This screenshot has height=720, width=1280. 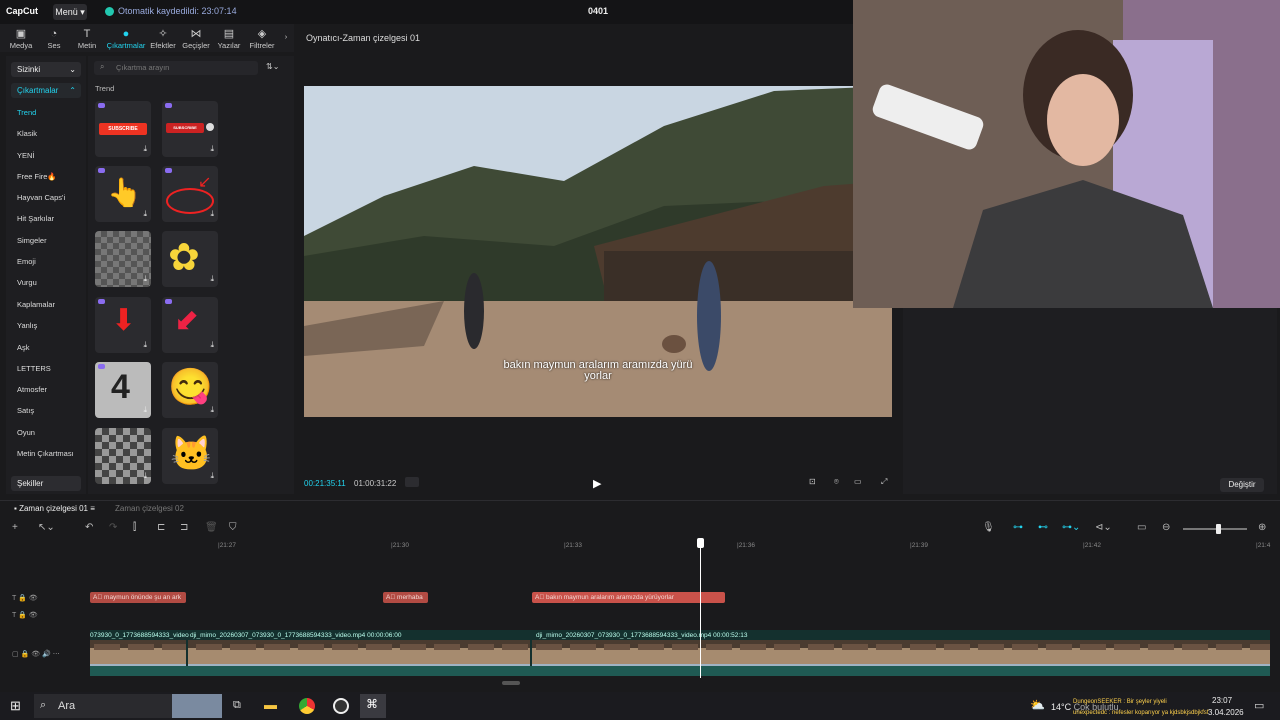 What do you see at coordinates (176, 68) in the screenshot?
I see `sticker-search-input: Çıkartma arayın` at bounding box center [176, 68].